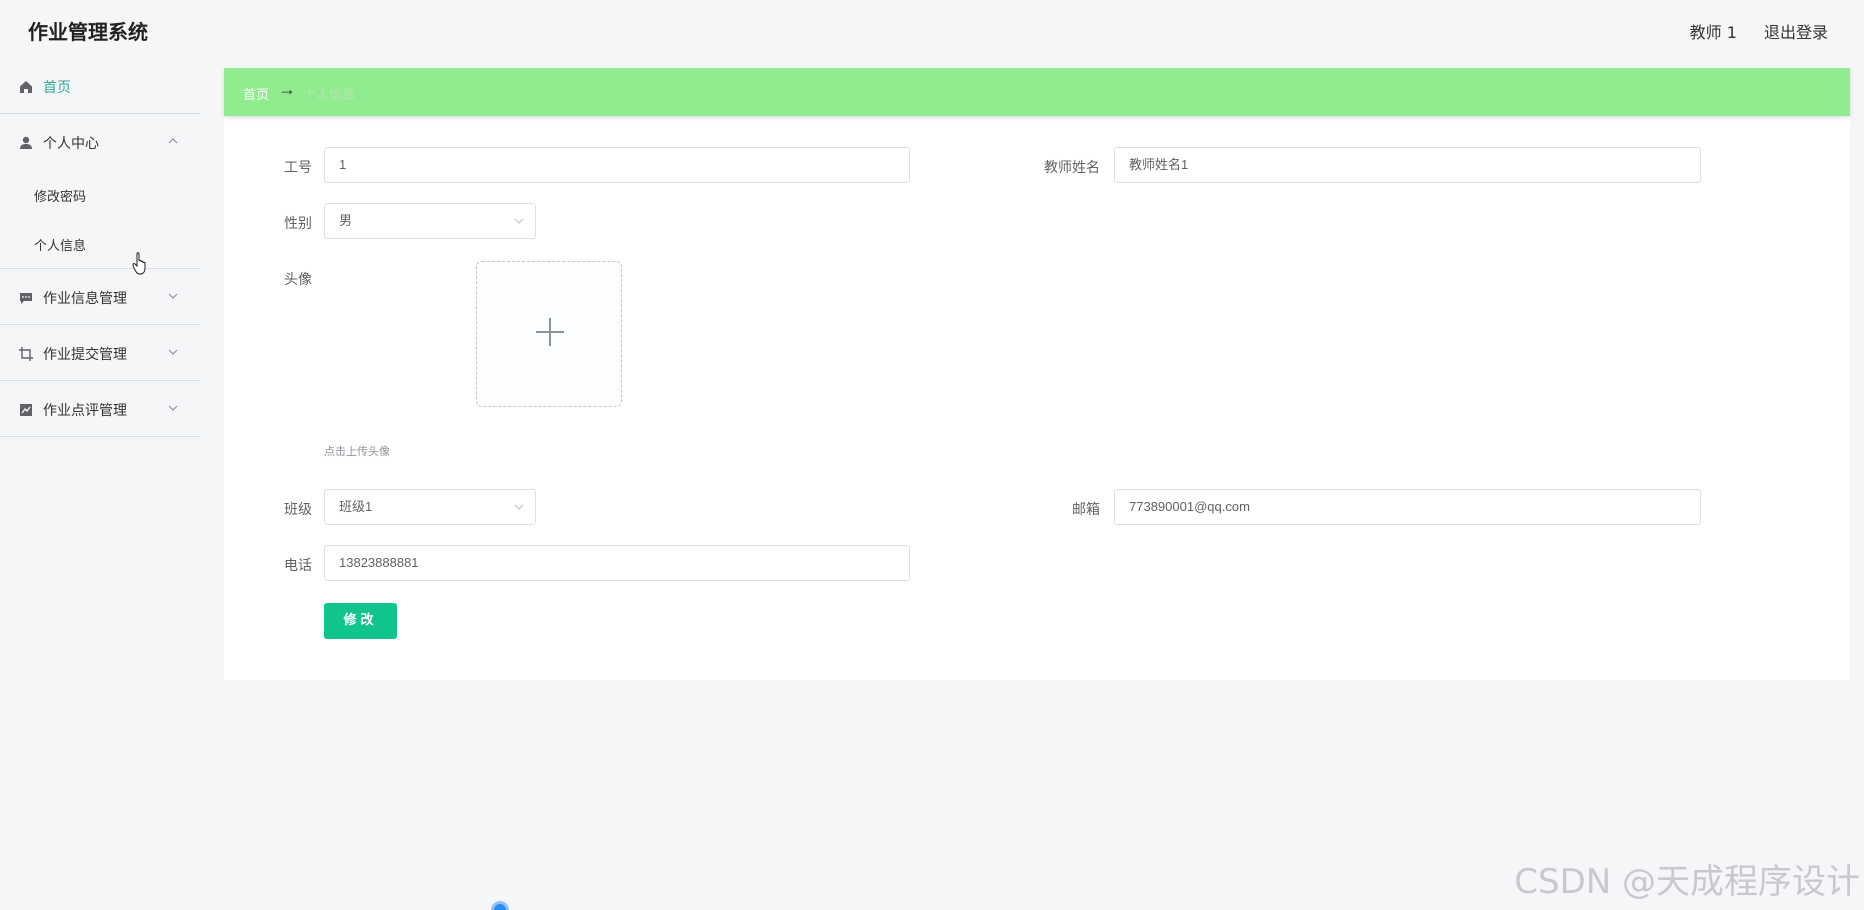 The image size is (1864, 910). Describe the element at coordinates (100, 484) in the screenshot. I see `sidebar-menu: 首页 个人中心 修改密码 个人信息 作业信息管理 作业提交管理 作业点评管理` at that location.